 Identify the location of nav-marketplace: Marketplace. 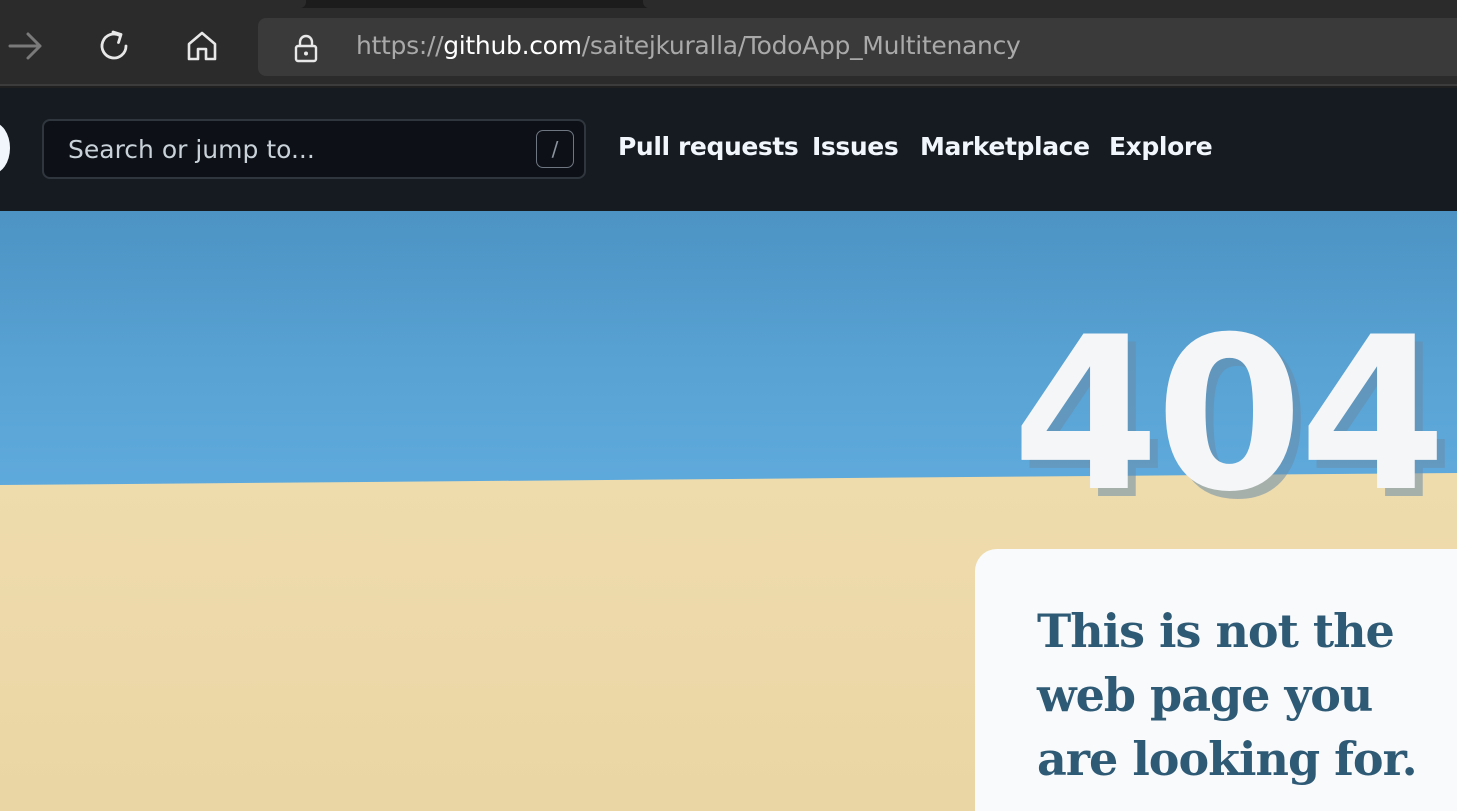
(1005, 146).